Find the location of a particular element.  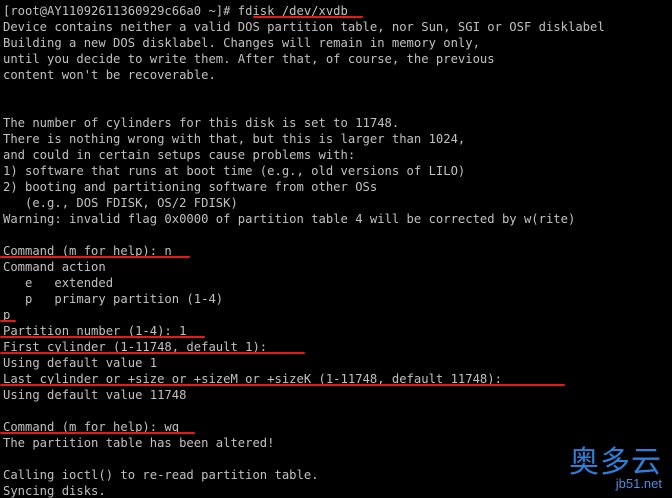

terminal-line: p is located at coordinates (7, 315).